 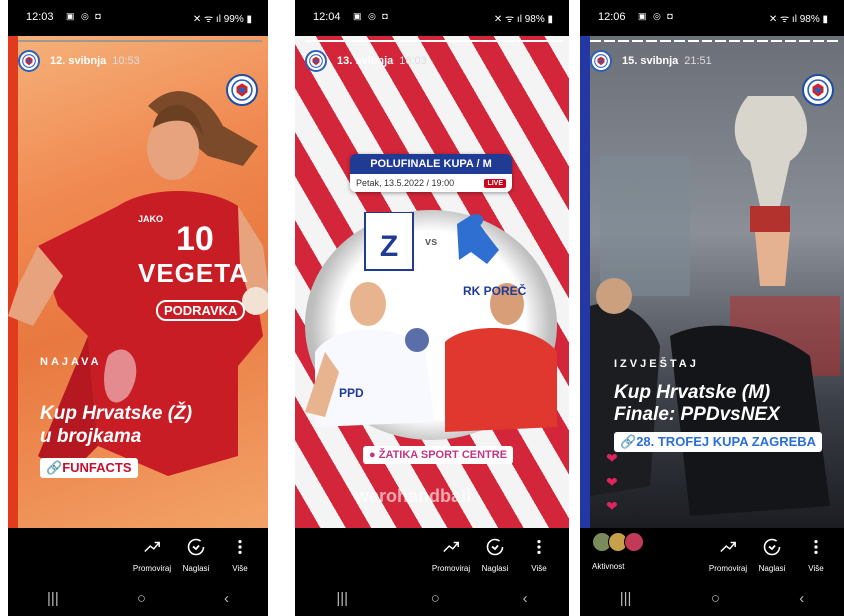 I want to click on story-title: Kup Hrvatske (M) Finale: PPDvsNEX, so click(x=697, y=404).